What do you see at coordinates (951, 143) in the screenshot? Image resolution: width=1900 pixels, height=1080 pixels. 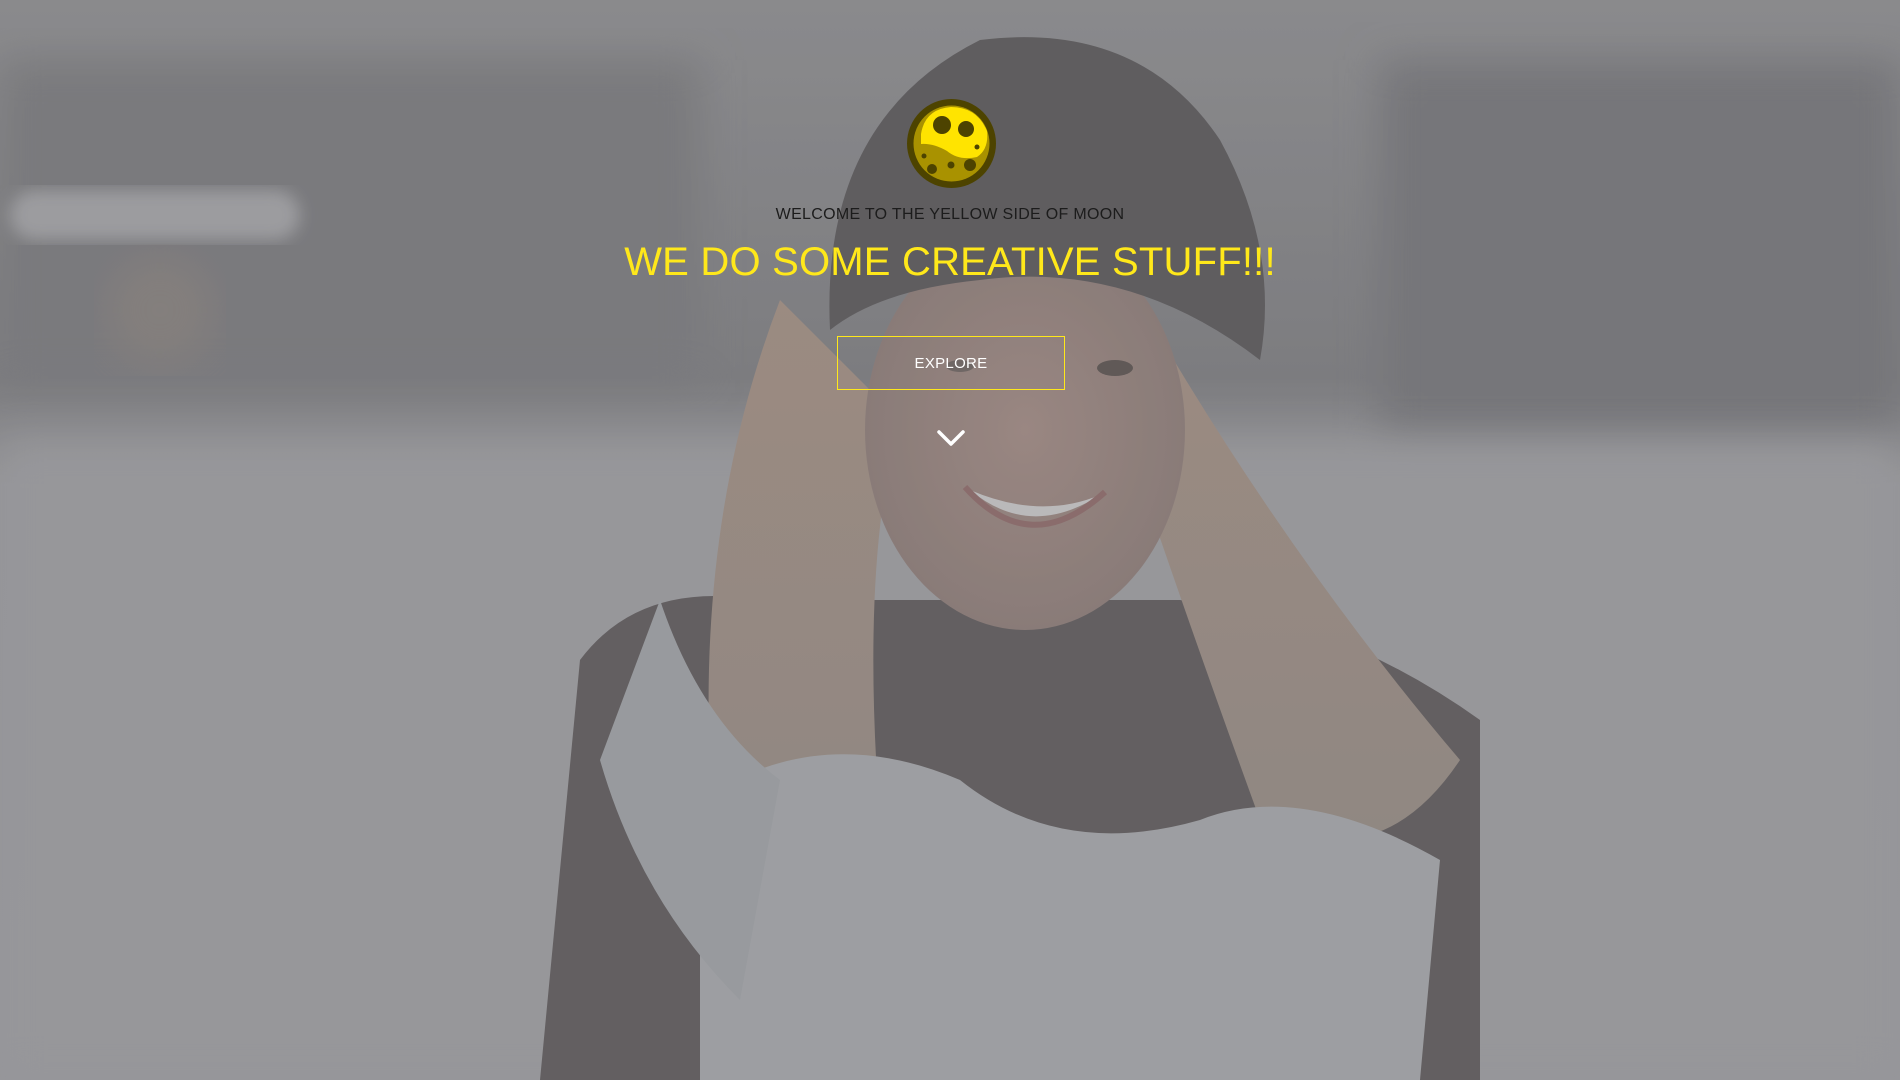 I see `moon-logo-icon` at bounding box center [951, 143].